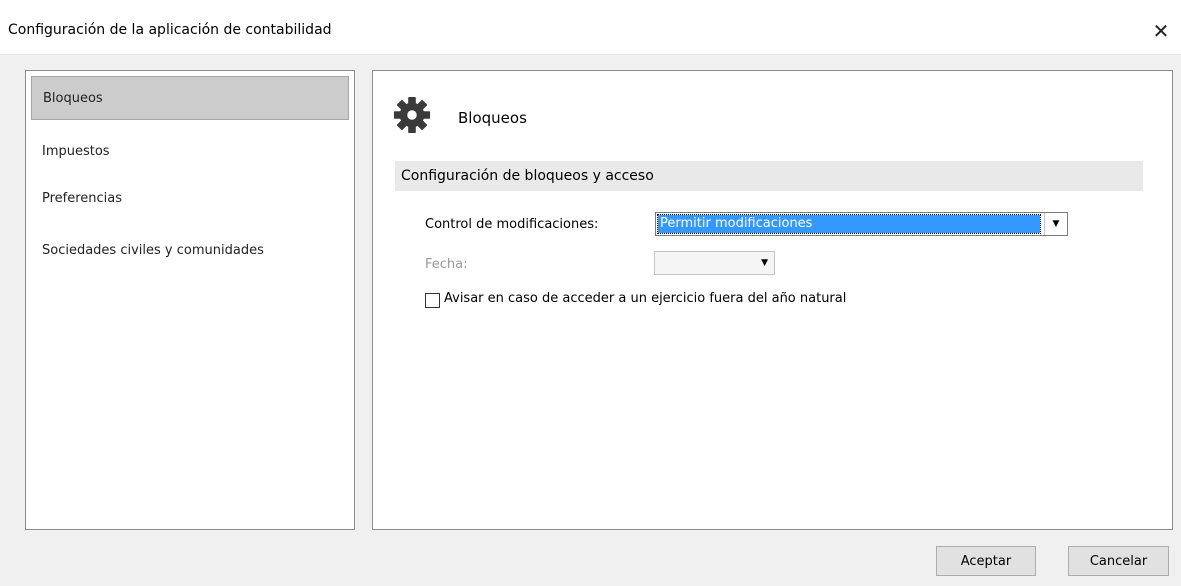  What do you see at coordinates (527, 176) in the screenshot?
I see `section-header-label: Configuración de bloqueos y acceso` at bounding box center [527, 176].